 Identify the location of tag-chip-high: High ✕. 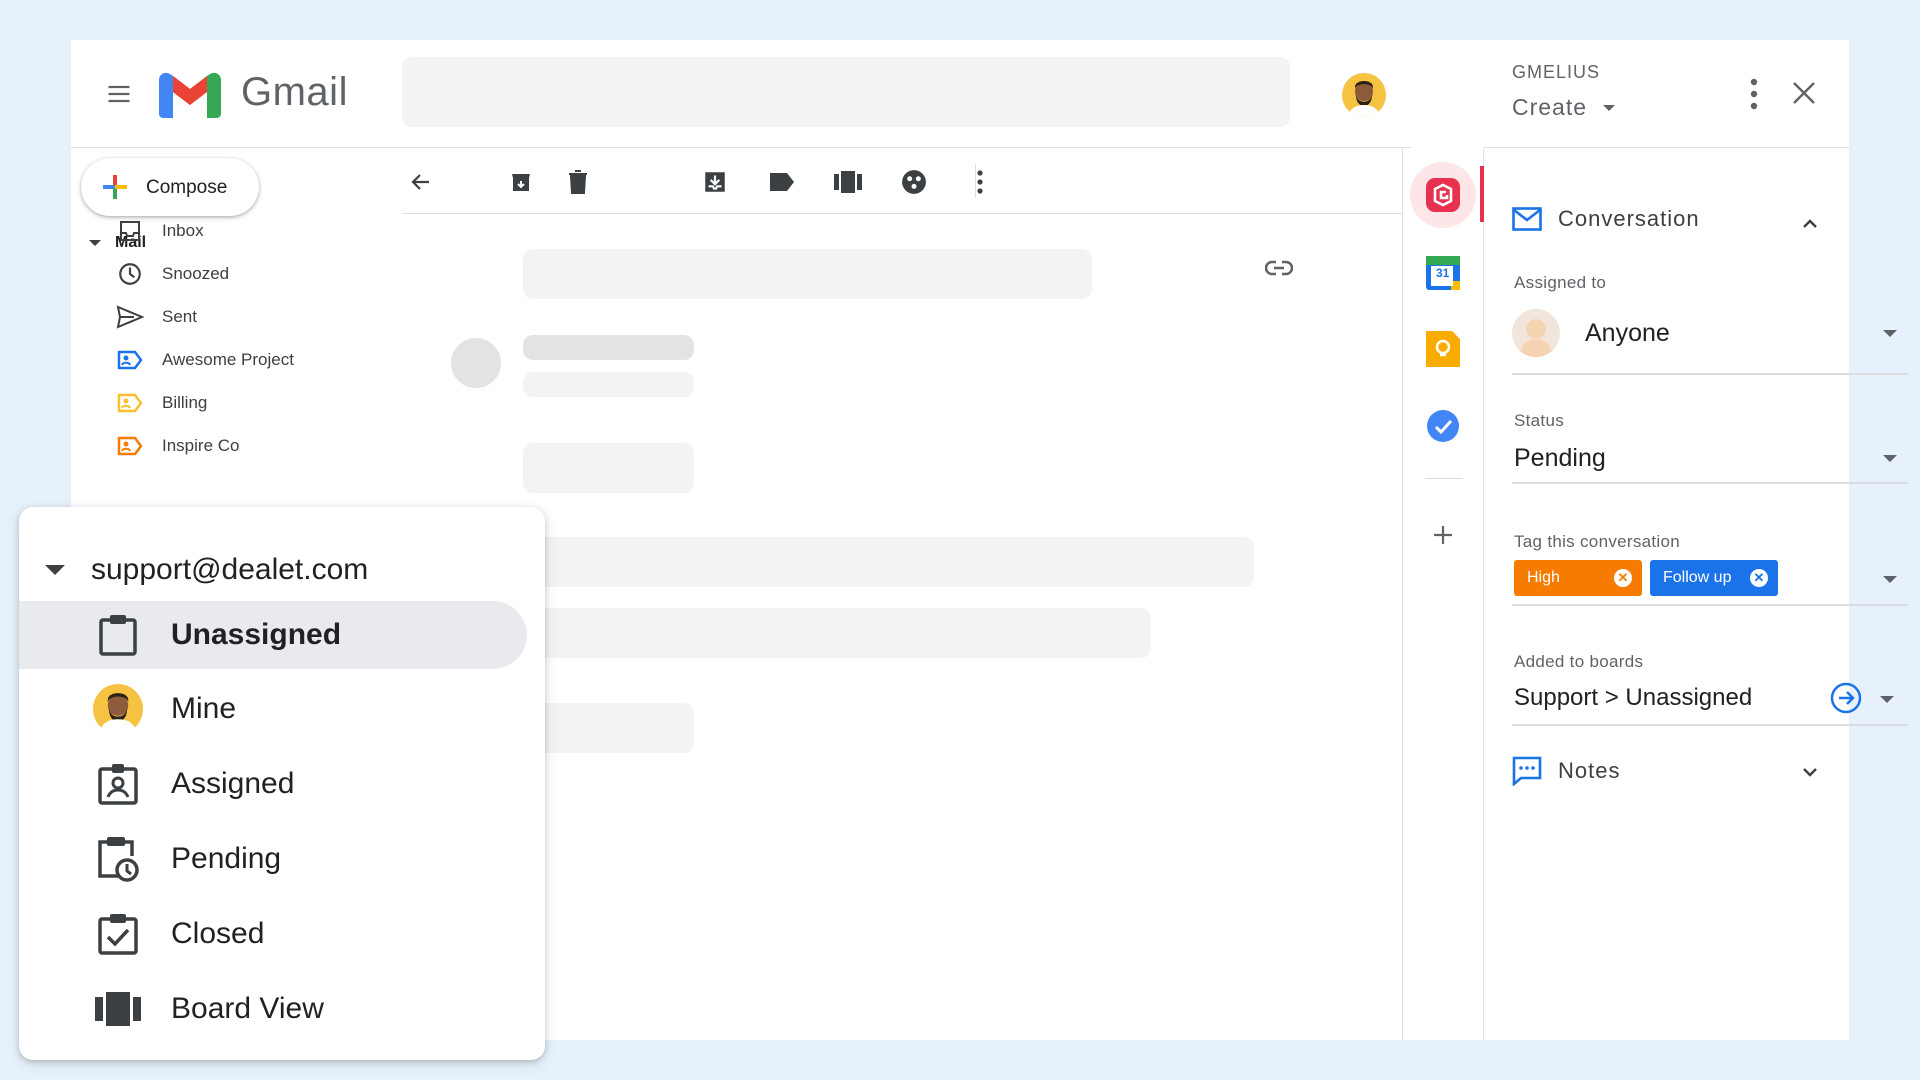
(1578, 578).